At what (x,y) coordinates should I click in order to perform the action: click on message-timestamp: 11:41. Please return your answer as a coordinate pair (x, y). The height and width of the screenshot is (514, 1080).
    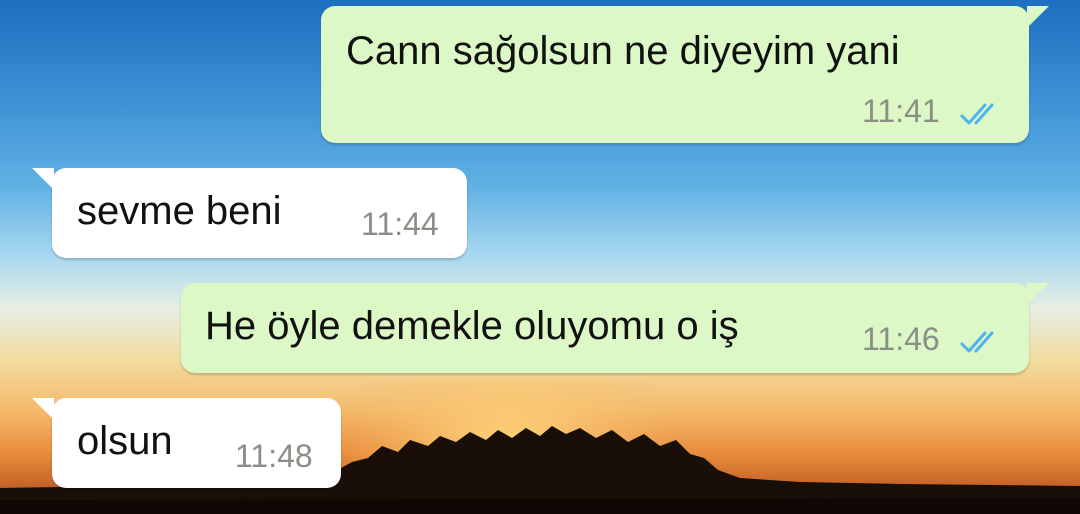
    Looking at the image, I should click on (901, 111).